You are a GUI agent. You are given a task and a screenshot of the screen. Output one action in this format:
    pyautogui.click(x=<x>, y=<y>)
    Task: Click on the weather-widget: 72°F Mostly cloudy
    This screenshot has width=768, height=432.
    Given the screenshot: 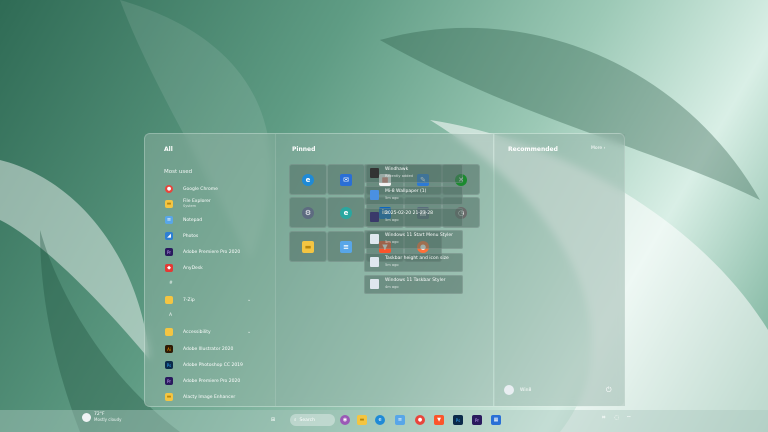 What is the action you would take?
    pyautogui.click(x=102, y=417)
    